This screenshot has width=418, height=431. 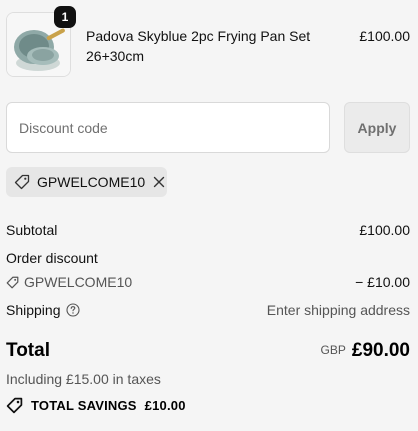 I want to click on total-amount: GBP £90.00, so click(x=365, y=351).